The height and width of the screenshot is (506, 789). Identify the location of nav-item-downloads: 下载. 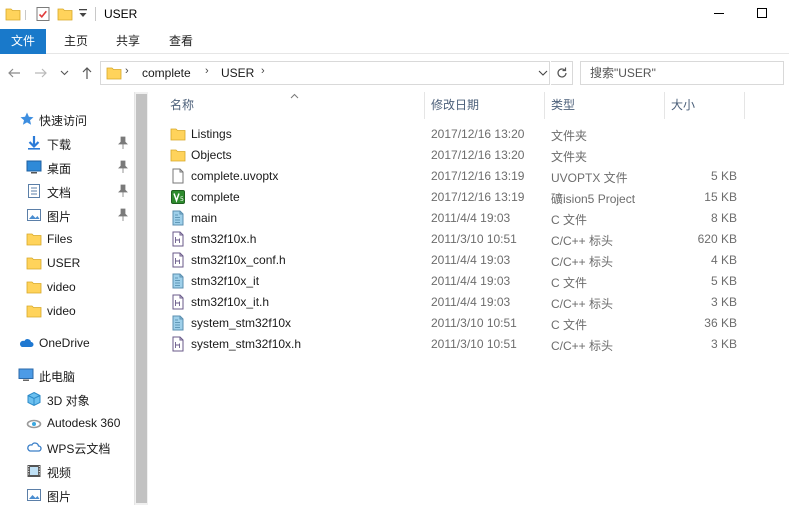
(67, 143).